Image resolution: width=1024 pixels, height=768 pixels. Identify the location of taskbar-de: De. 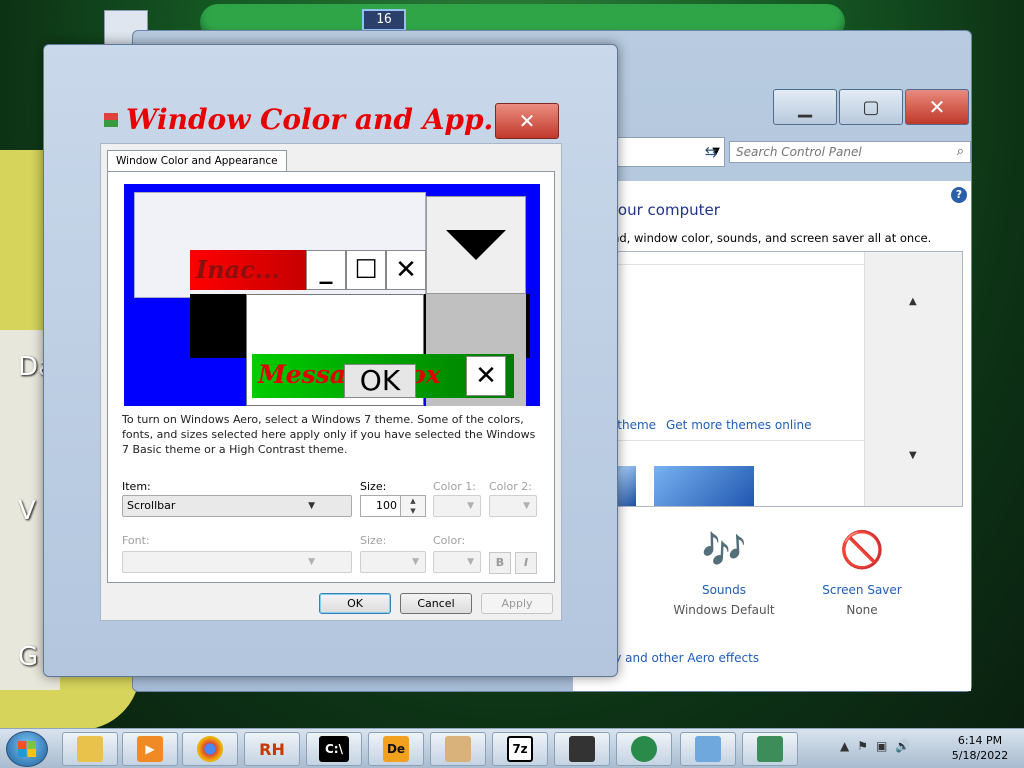
(396, 749).